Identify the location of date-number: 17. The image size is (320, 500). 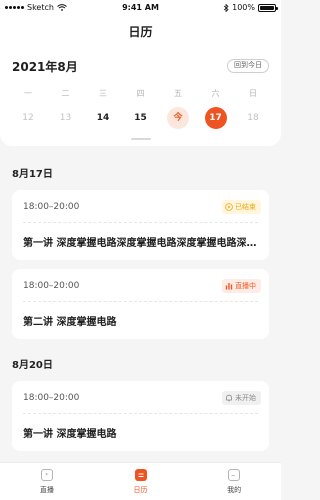
(215, 118).